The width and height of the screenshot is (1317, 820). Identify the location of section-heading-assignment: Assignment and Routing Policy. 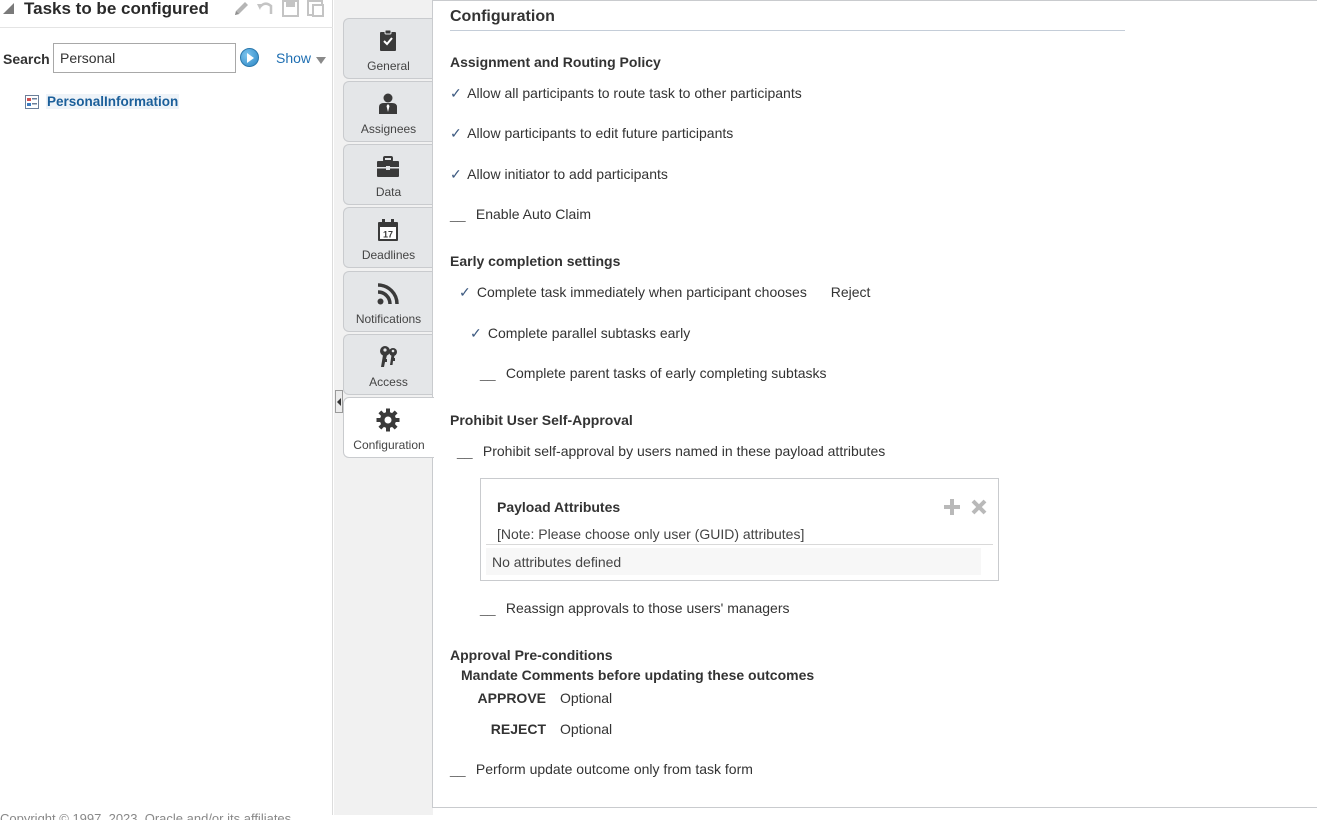
(555, 62).